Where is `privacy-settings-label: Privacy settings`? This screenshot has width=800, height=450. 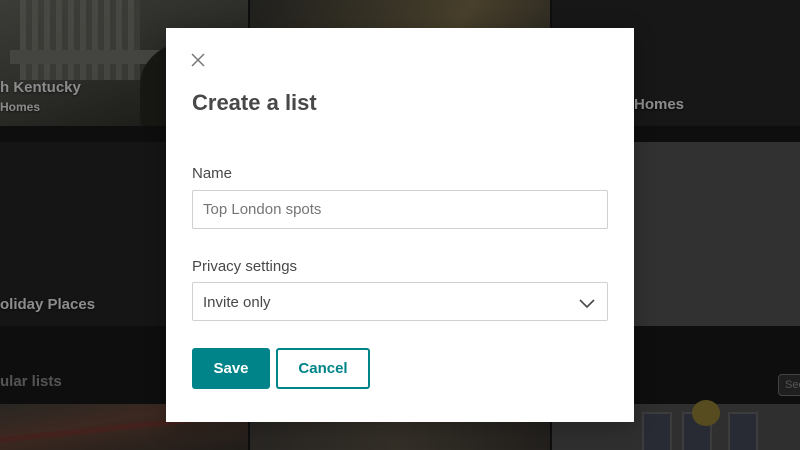
privacy-settings-label: Privacy settings is located at coordinates (245, 266).